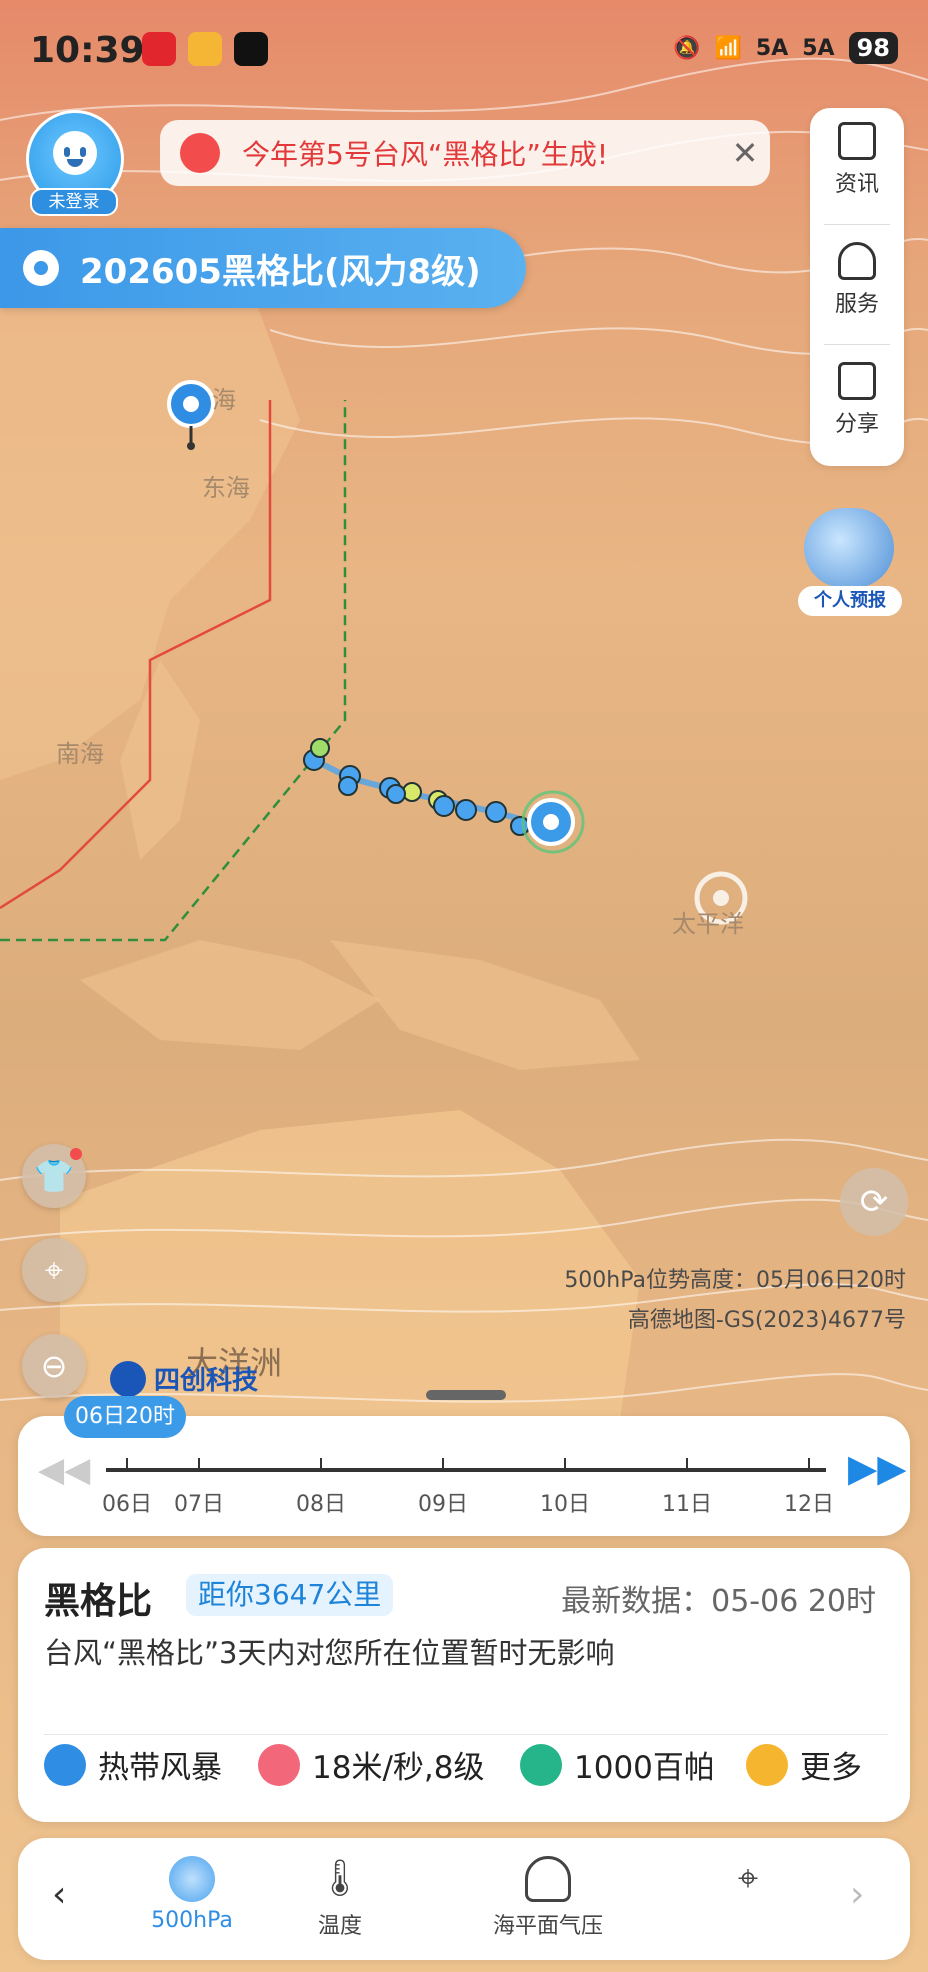 This screenshot has height=1972, width=928. I want to click on orbit-icon: ⊖, so click(54, 1366).